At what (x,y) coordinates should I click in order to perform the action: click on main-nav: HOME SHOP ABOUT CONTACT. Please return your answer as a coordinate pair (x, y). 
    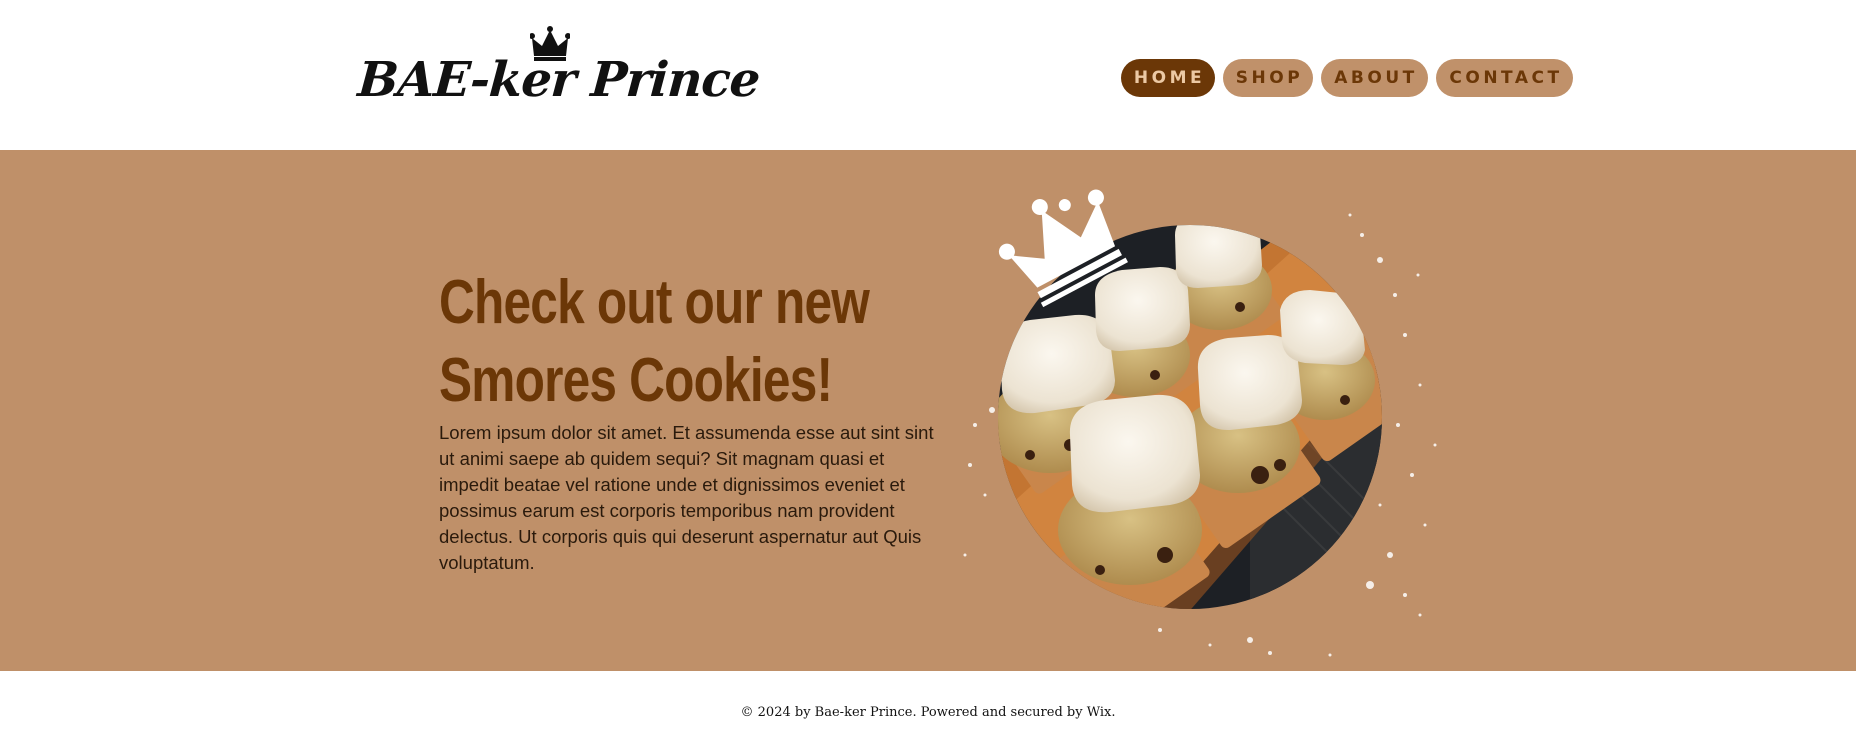
    Looking at the image, I should click on (1347, 78).